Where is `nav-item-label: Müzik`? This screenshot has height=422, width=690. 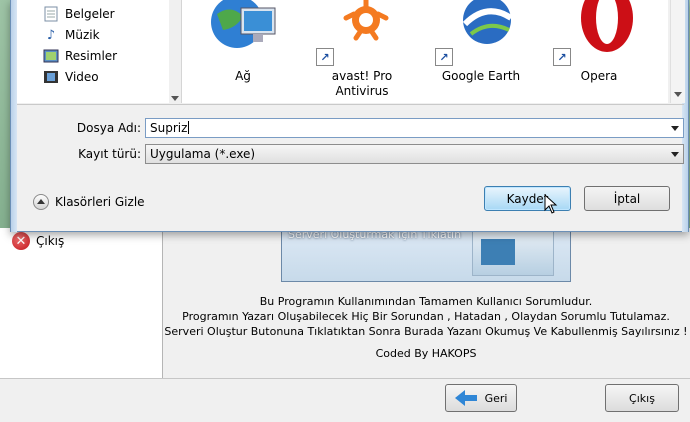
nav-item-label: Müzik is located at coordinates (82, 35).